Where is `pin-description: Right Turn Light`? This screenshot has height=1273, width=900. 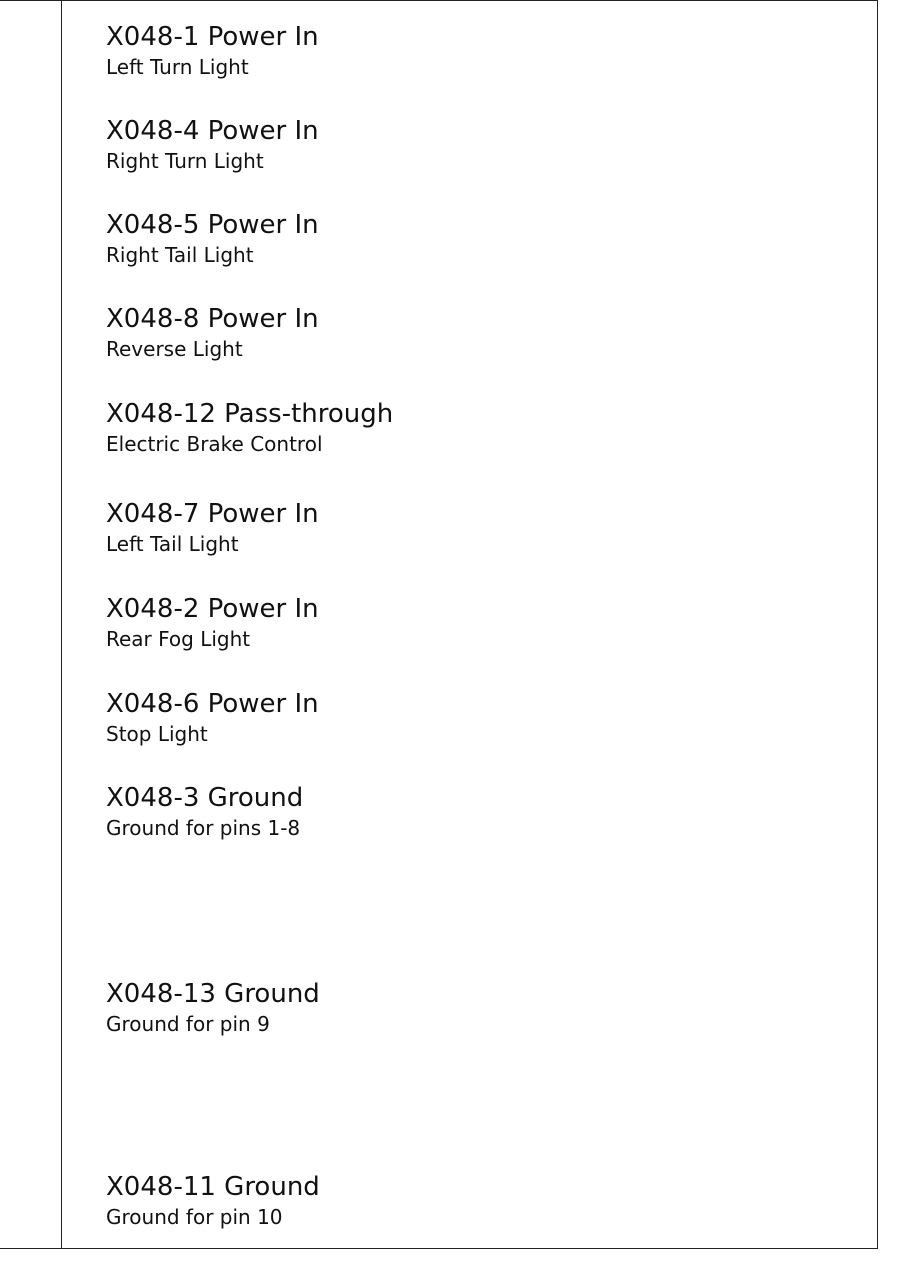
pin-description: Right Turn Light is located at coordinates (185, 161).